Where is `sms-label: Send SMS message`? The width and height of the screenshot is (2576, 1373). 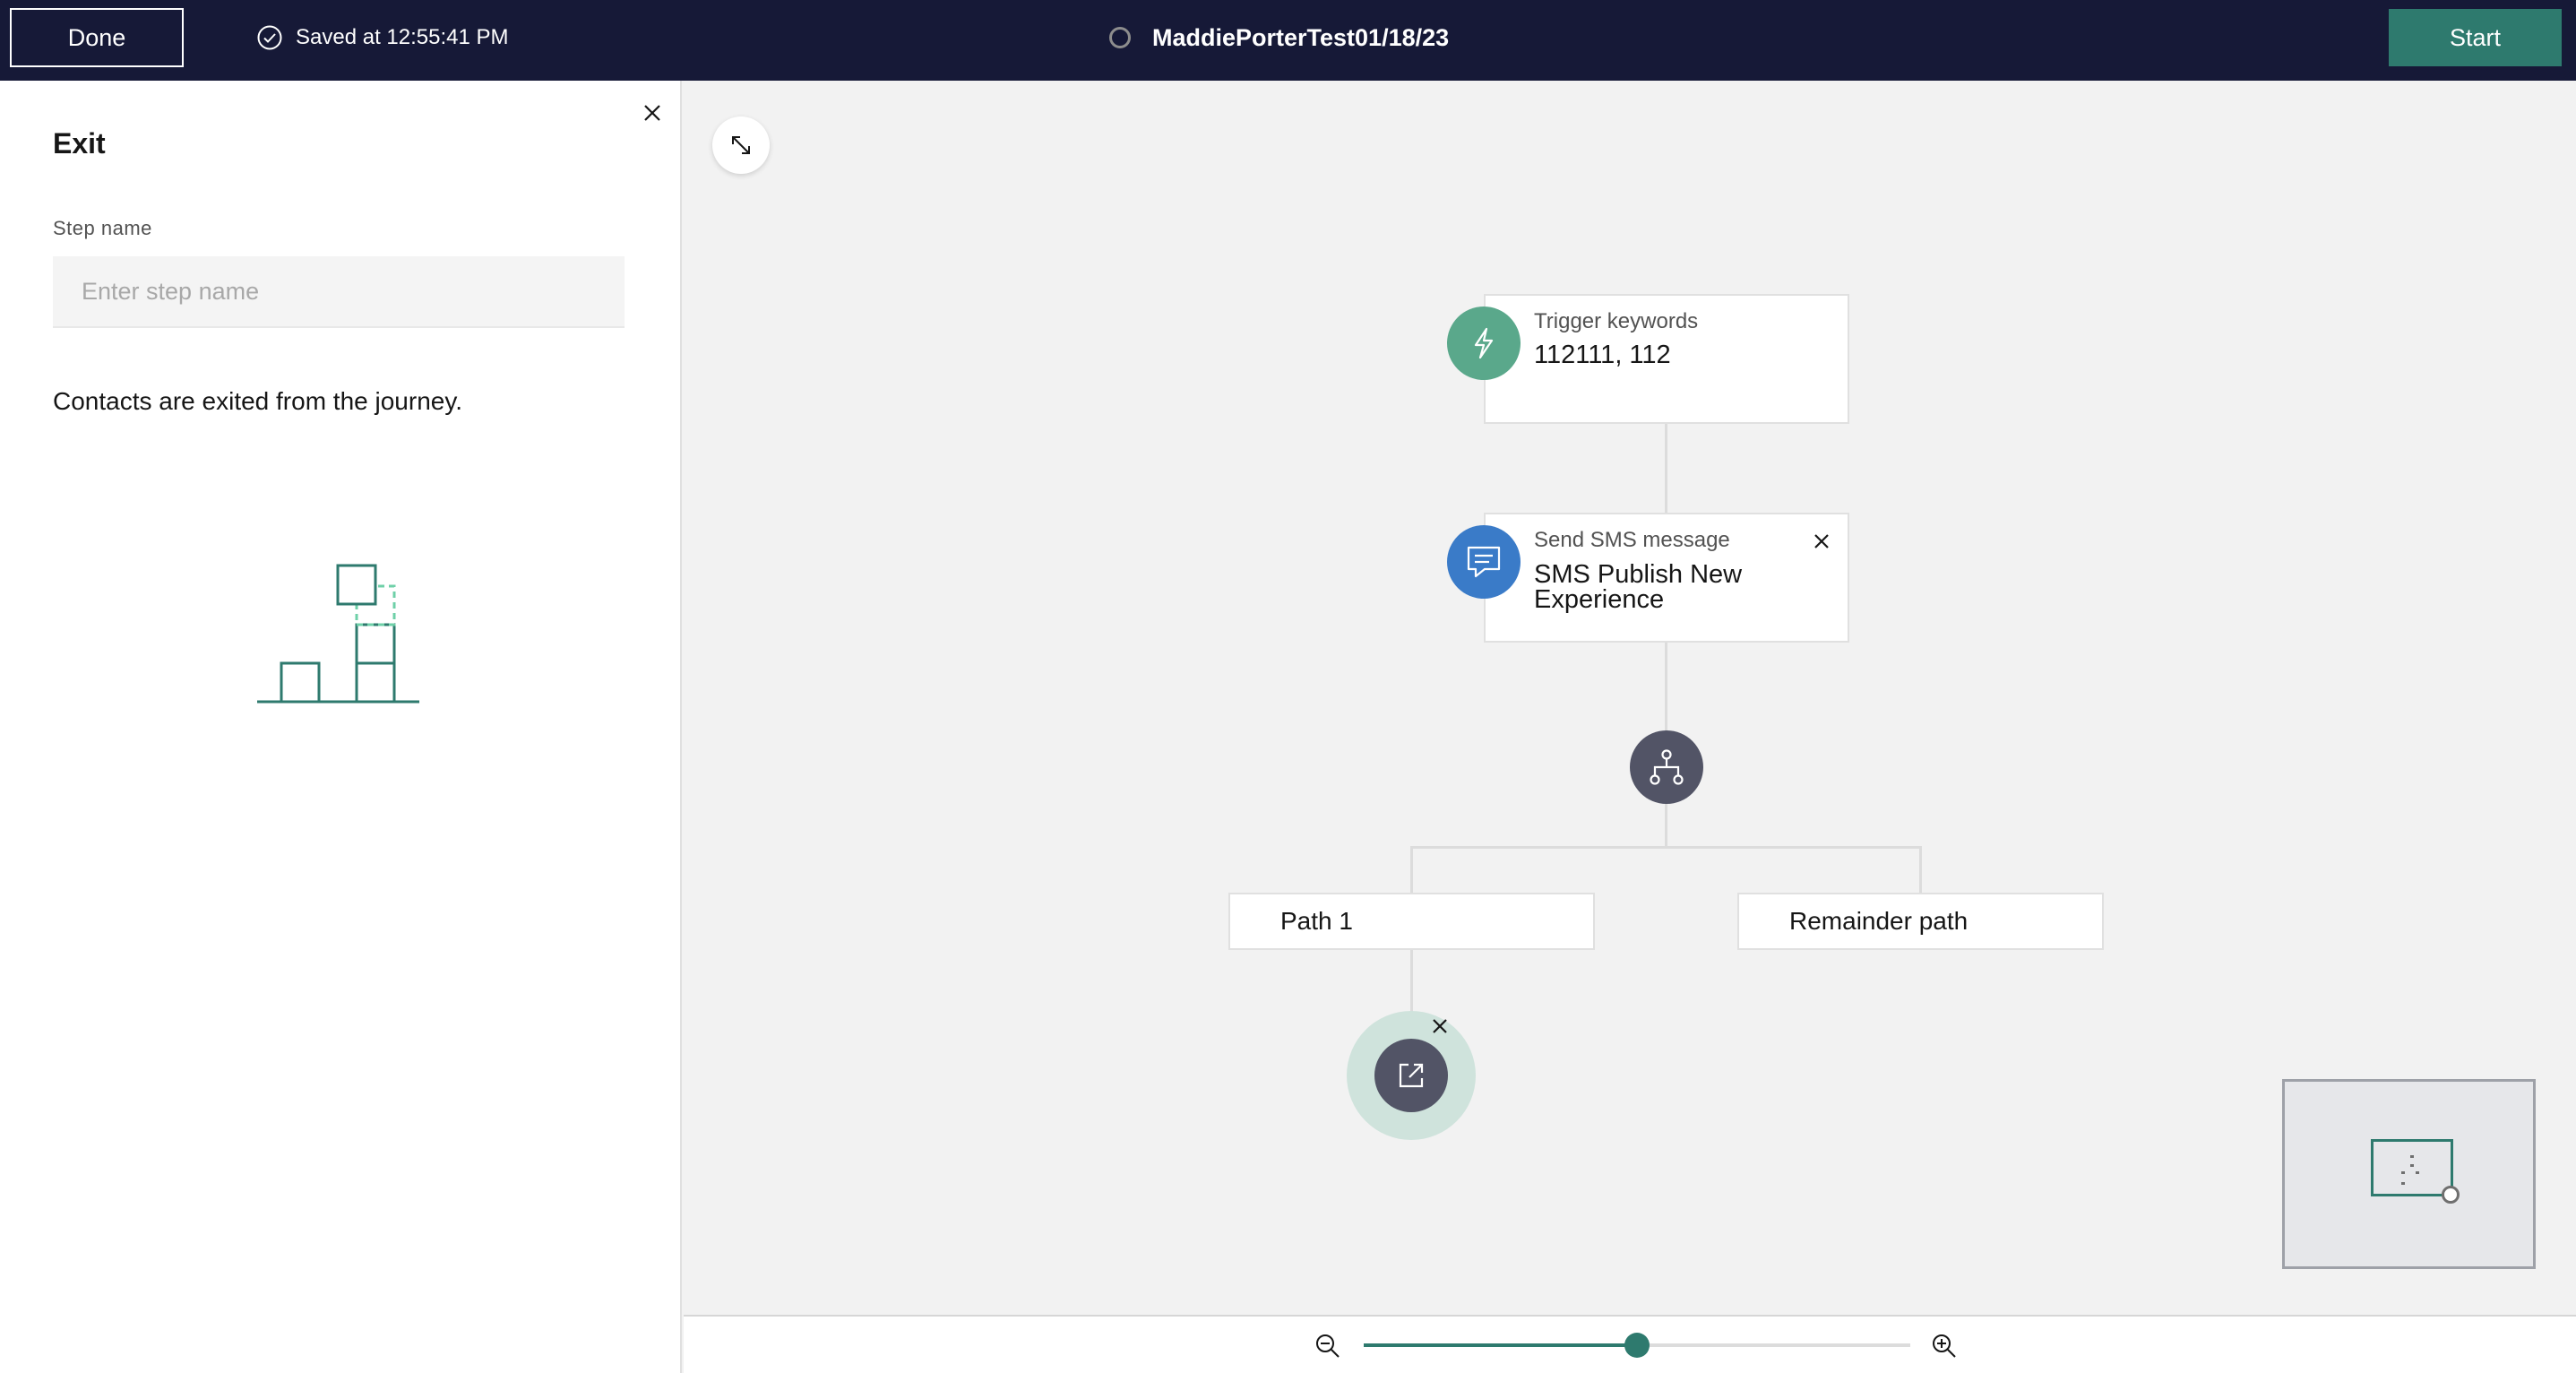 sms-label: Send SMS message is located at coordinates (1632, 540).